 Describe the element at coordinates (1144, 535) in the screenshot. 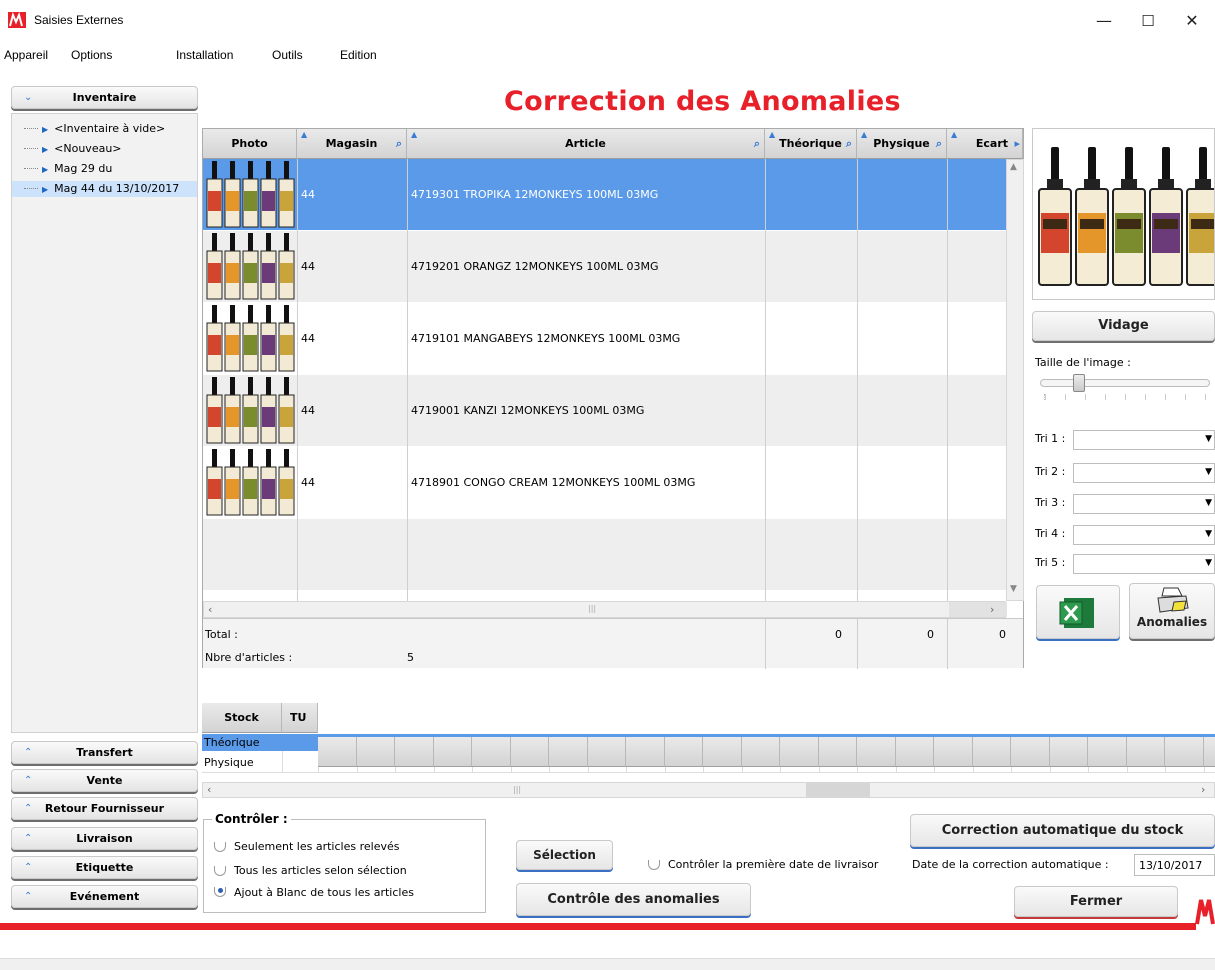

I see `sort-4-select: ▼` at that location.